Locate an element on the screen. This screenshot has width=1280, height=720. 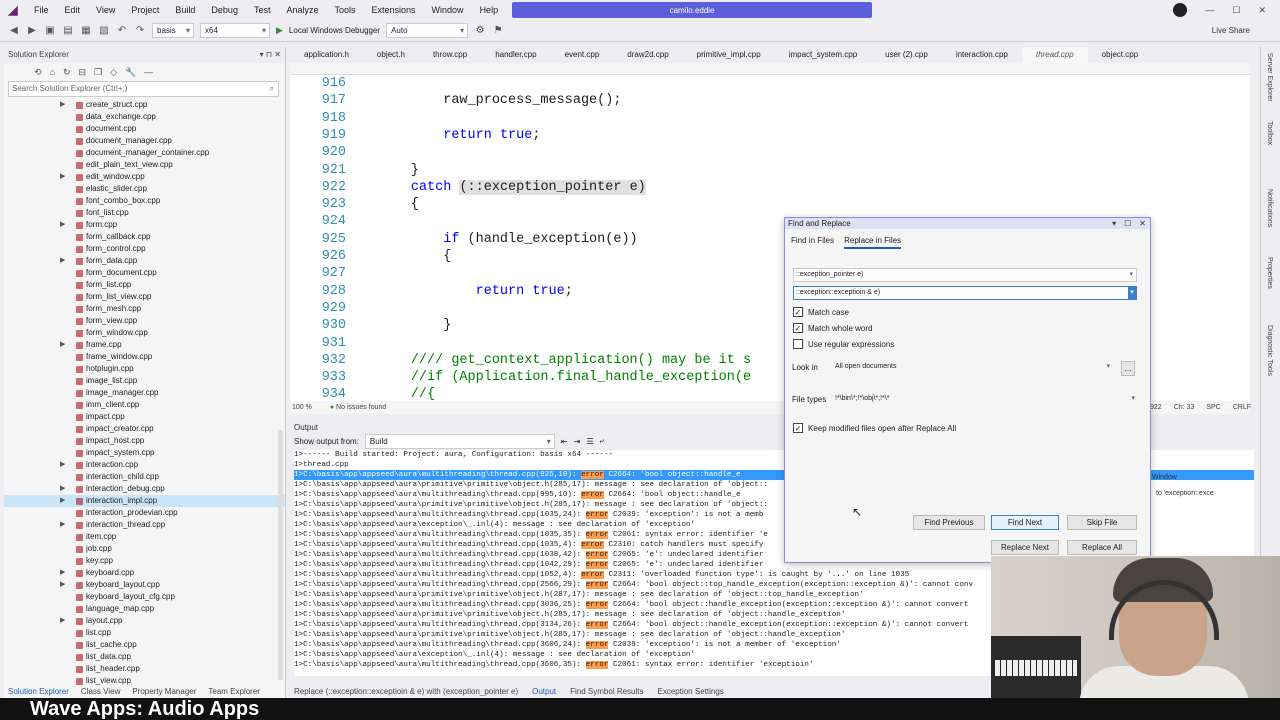
minimize-icon: — is located at coordinates (1209, 10).